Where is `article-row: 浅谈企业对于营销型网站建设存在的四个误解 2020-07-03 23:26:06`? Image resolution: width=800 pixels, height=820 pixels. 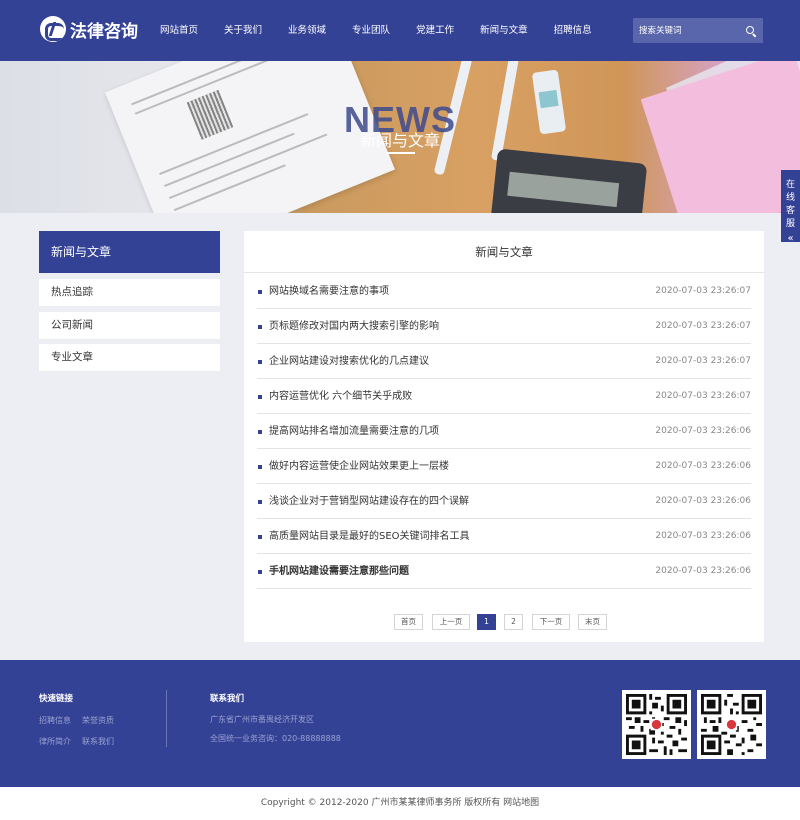 article-row: 浅谈企业对于营销型网站建设存在的四个误解 2020-07-03 23:26:06 is located at coordinates (504, 501).